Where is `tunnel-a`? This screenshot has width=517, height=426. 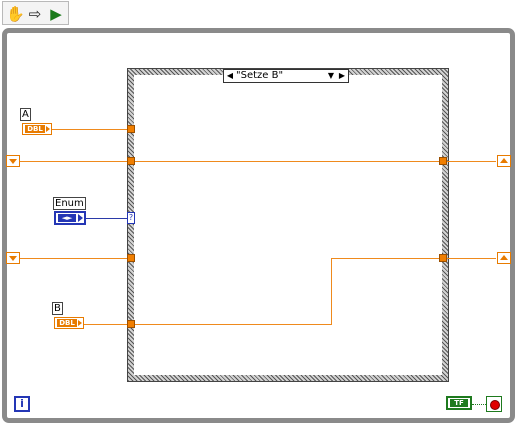
tunnel-a is located at coordinates (131, 129).